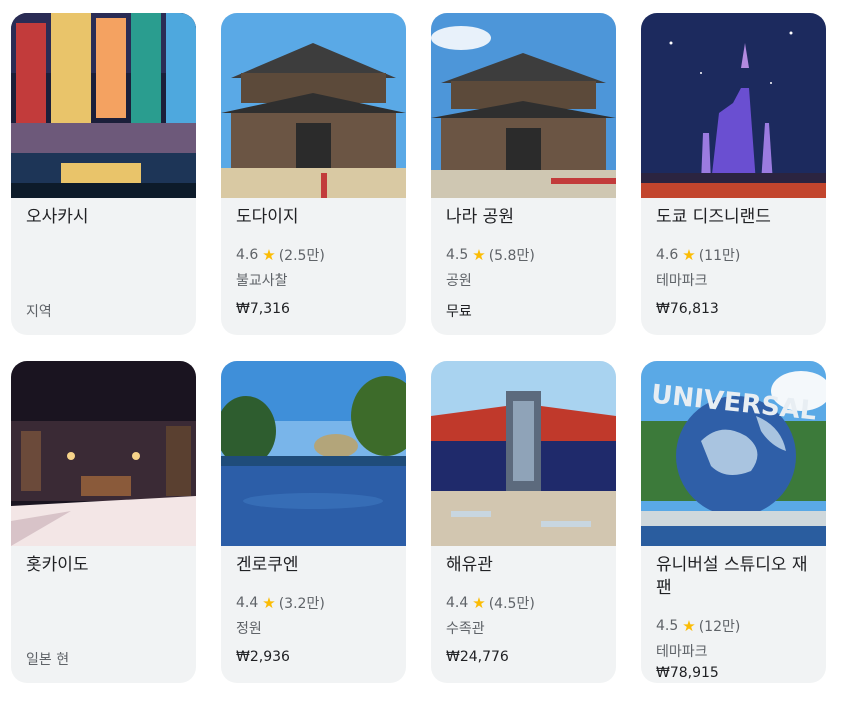  Describe the element at coordinates (267, 565) in the screenshot. I see `place-title: 겐로쿠엔` at that location.